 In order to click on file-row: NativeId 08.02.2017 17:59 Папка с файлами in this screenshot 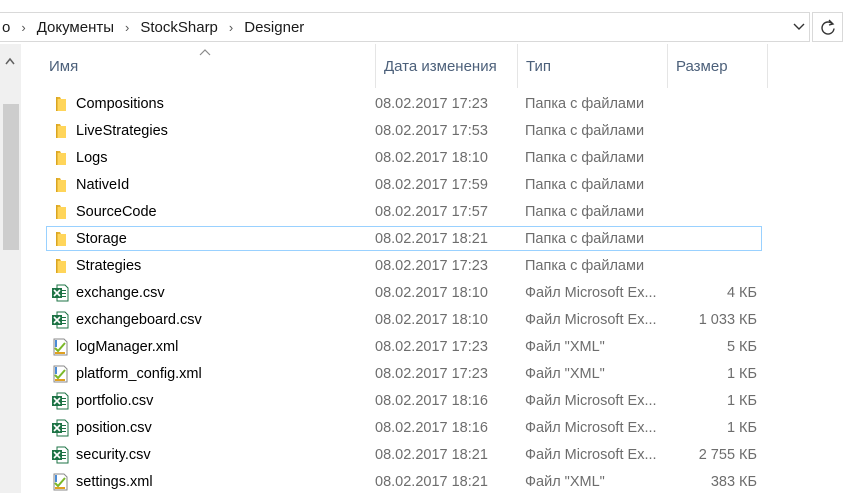, I will do `click(432, 185)`.